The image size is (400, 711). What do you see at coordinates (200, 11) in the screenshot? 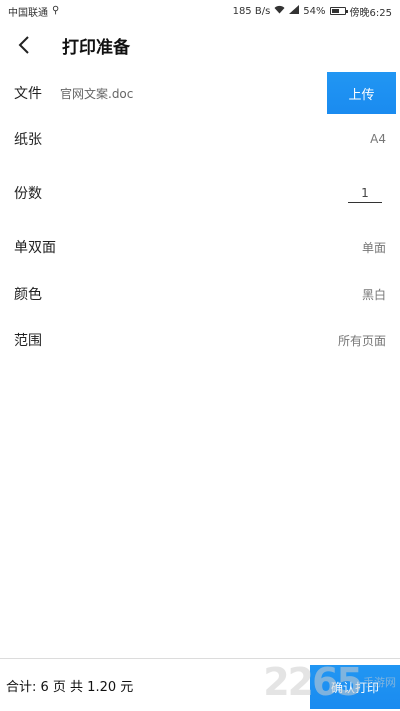
I see `status-bar: 中国联通 ⚲ 185 B/s 54% 傍晚6:25` at bounding box center [200, 11].